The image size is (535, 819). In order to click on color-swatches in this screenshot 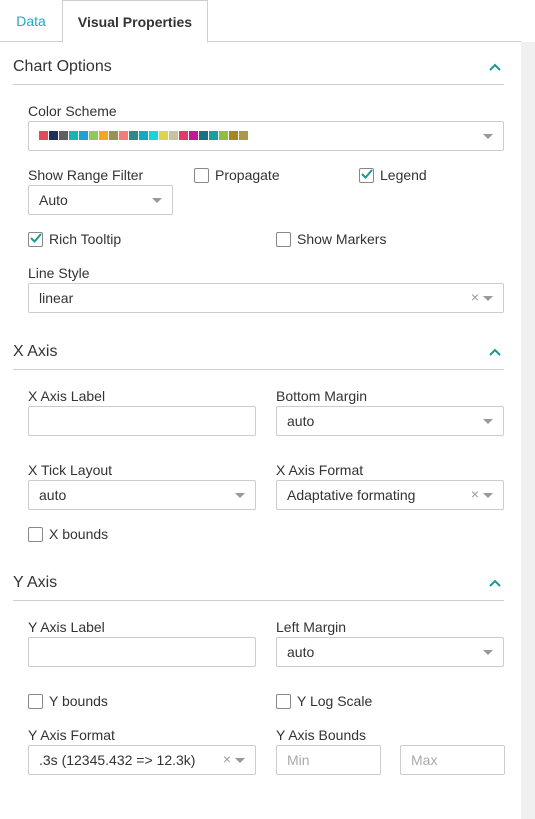, I will do `click(144, 135)`.